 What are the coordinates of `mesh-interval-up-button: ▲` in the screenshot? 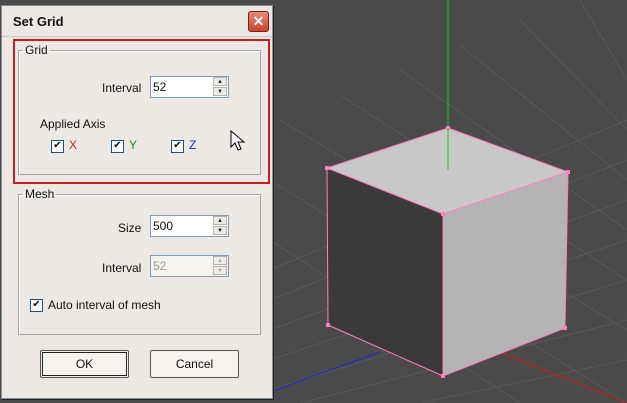 It's located at (220, 260).